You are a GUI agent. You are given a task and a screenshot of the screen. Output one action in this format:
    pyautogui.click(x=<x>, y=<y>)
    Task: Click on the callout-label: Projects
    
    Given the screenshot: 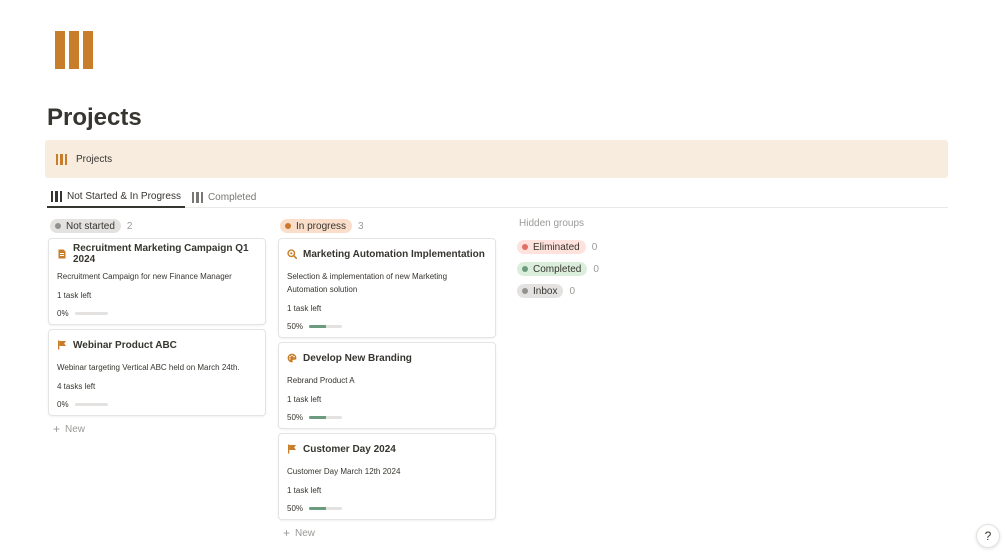 What is the action you would take?
    pyautogui.click(x=94, y=159)
    